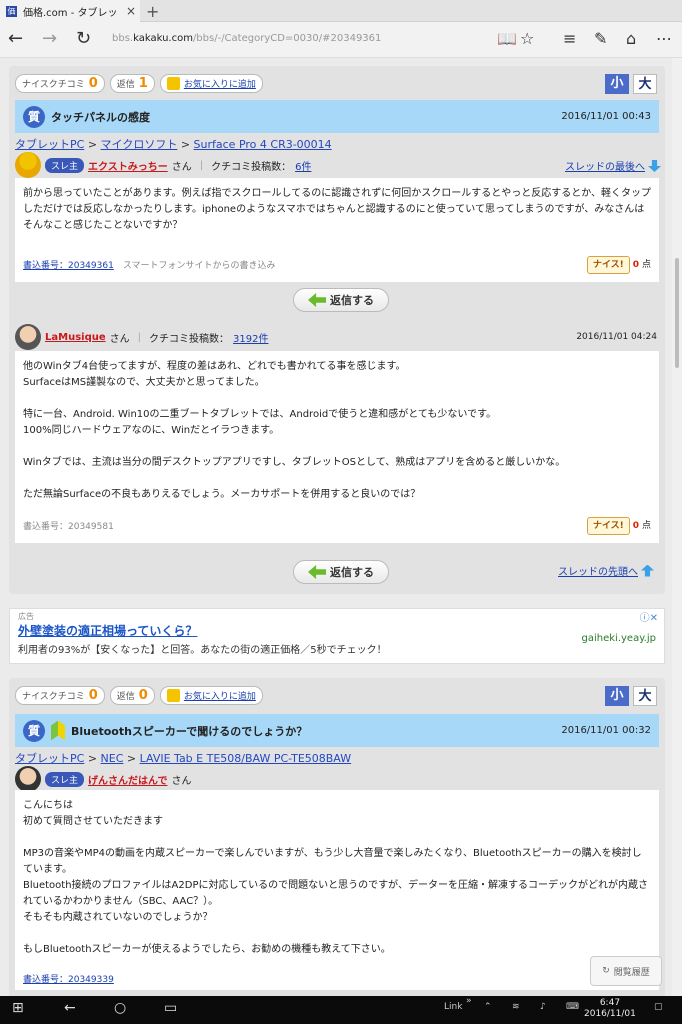 The height and width of the screenshot is (1024, 682). Describe the element at coordinates (170, 1008) in the screenshot. I see `task-view-icon: ▭` at that location.